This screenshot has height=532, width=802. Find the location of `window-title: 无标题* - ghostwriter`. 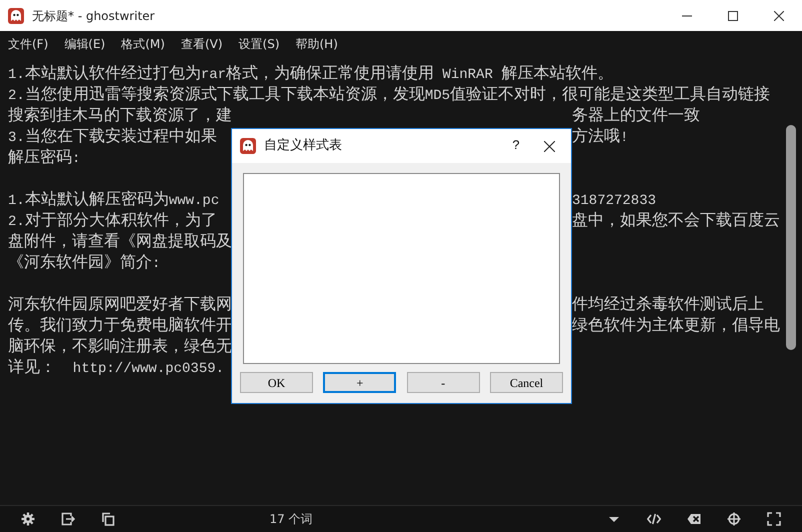

window-title: 无标题* - ghostwriter is located at coordinates (94, 16).